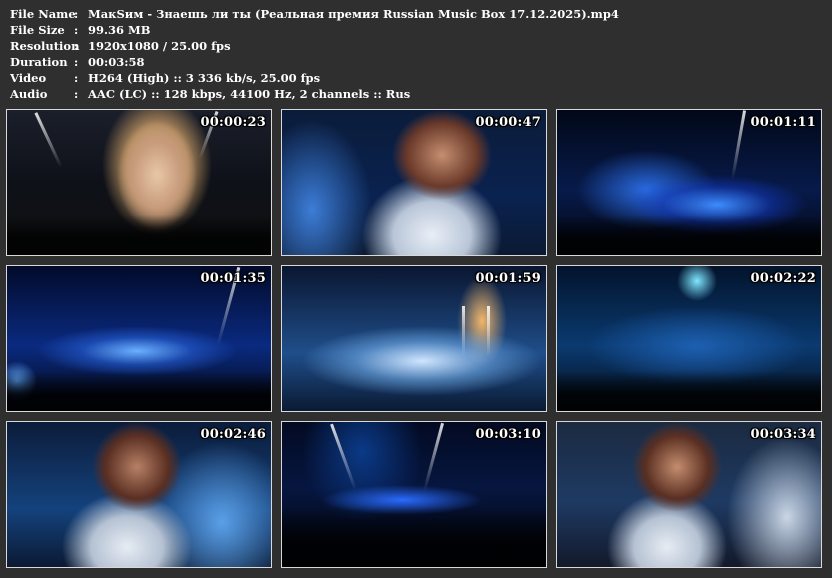 The image size is (832, 578). I want to click on info-row-resolution: Resolution : 1920x1080 / 25.00 fps, so click(314, 46).